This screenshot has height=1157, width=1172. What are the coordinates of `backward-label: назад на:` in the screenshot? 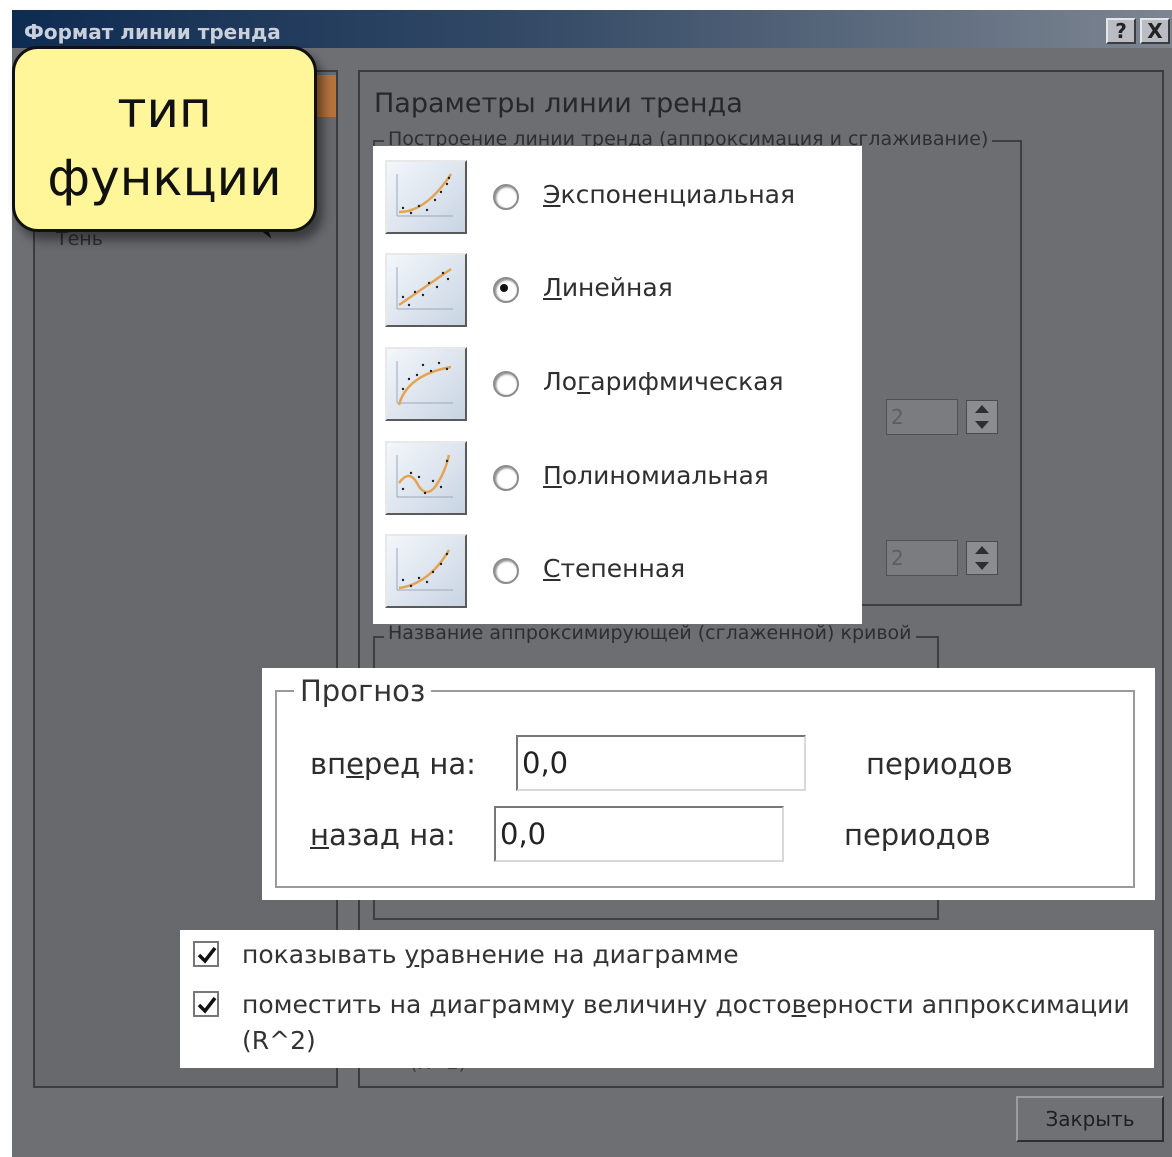 It's located at (383, 835).